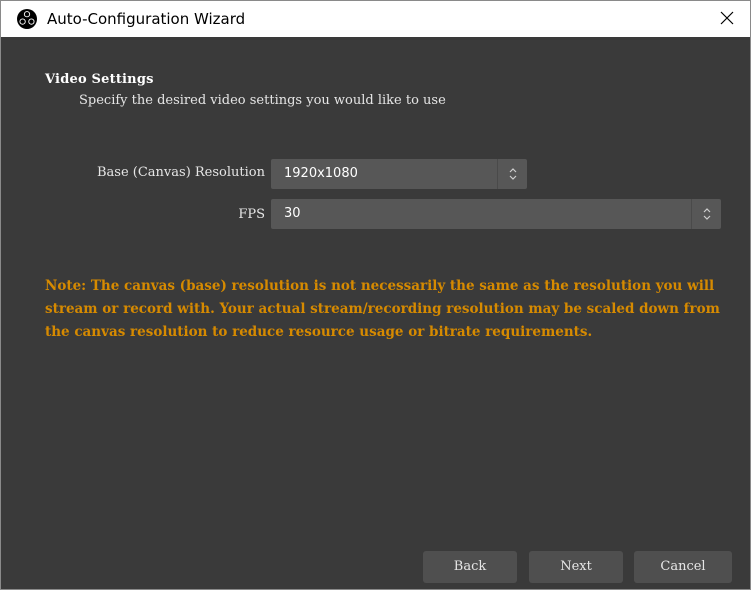 This screenshot has width=751, height=590. I want to click on window-title: Auto-Configuration Wizard, so click(146, 19).